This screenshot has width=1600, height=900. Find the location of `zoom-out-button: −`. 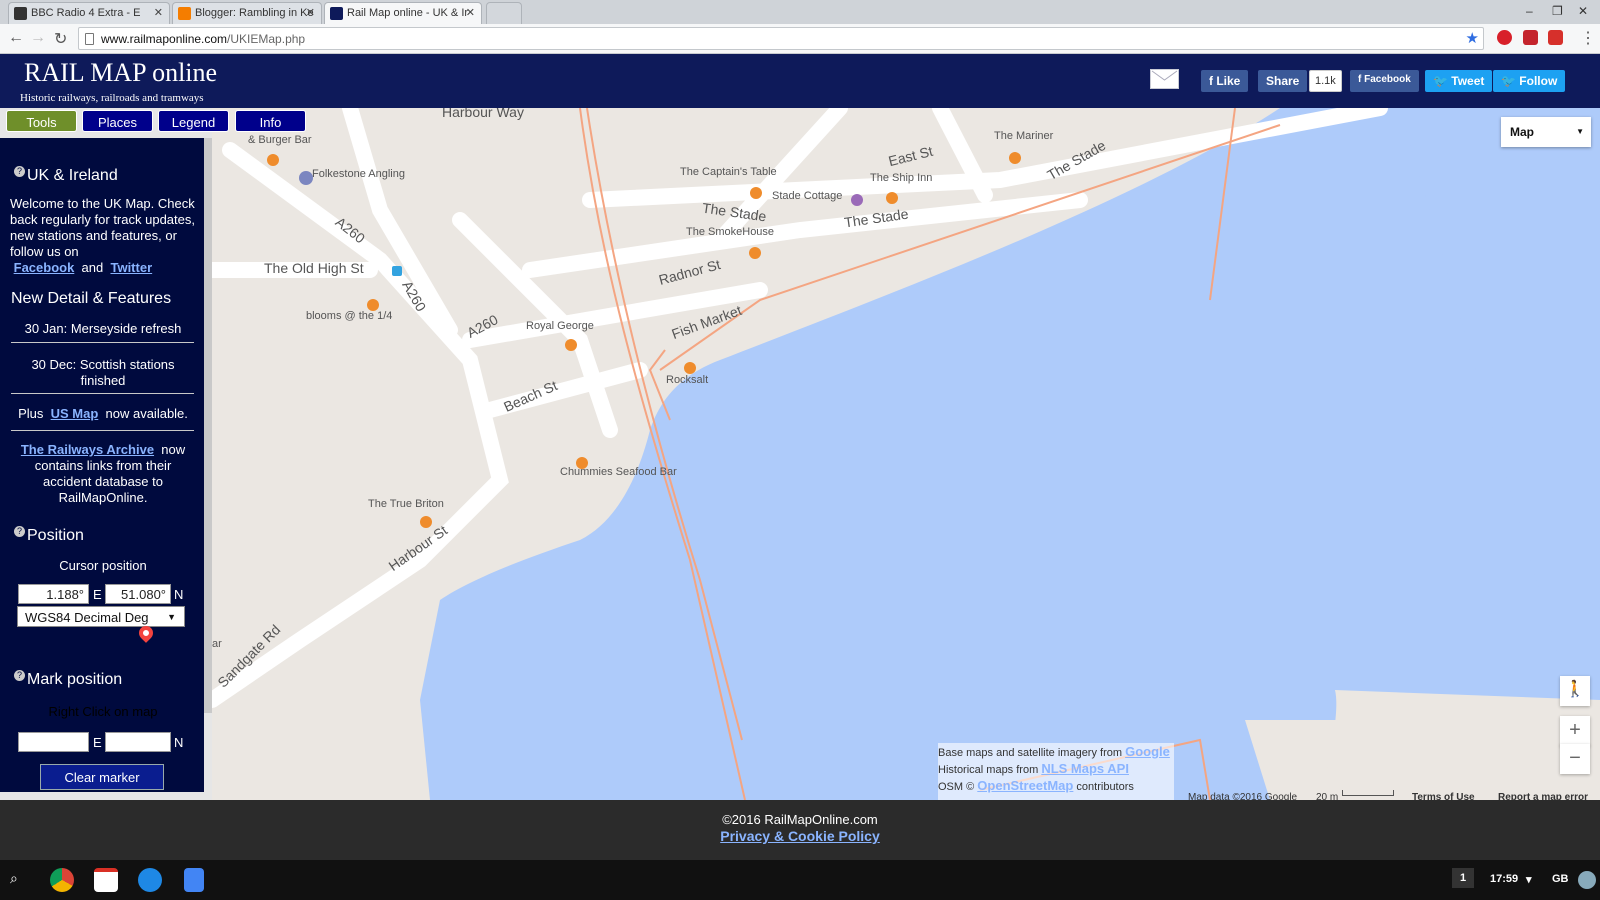

zoom-out-button: − is located at coordinates (1575, 759).